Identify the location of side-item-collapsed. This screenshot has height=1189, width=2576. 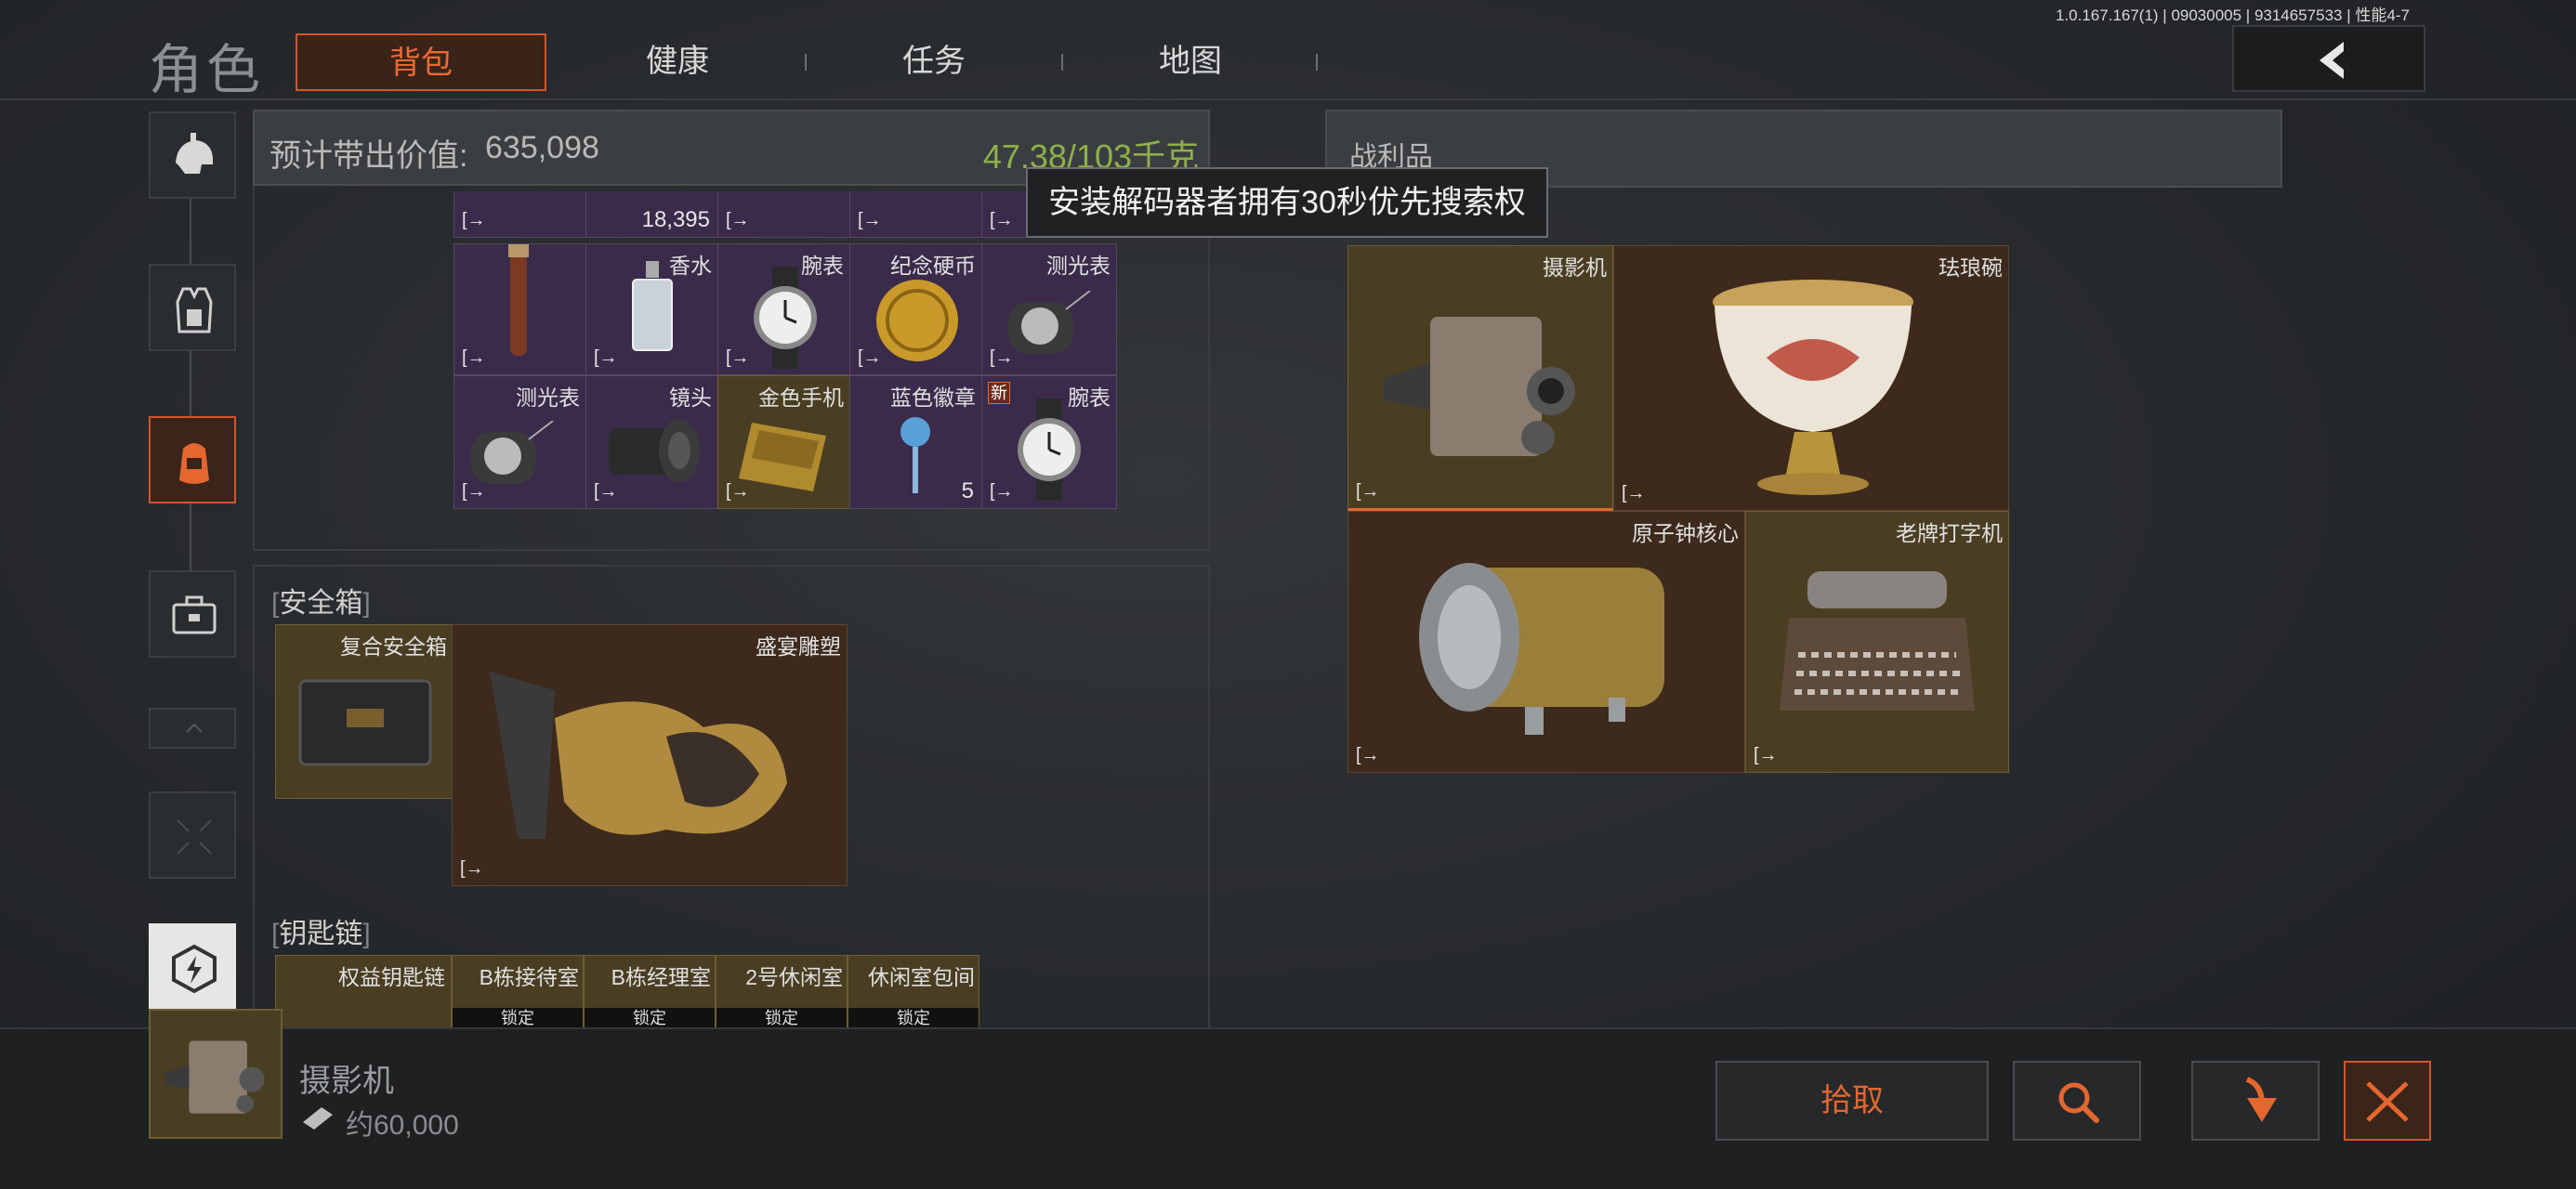
(192, 728).